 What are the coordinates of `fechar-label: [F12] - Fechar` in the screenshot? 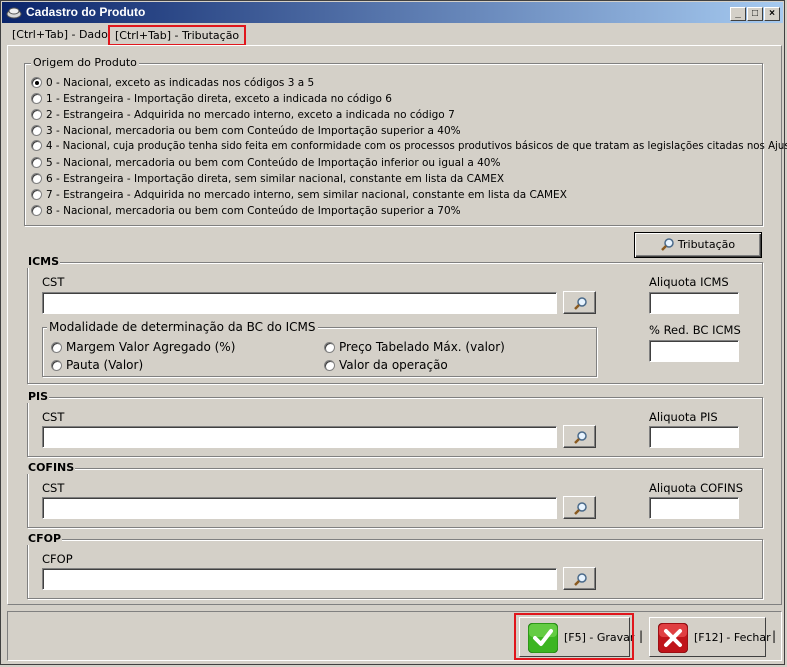 It's located at (732, 637).